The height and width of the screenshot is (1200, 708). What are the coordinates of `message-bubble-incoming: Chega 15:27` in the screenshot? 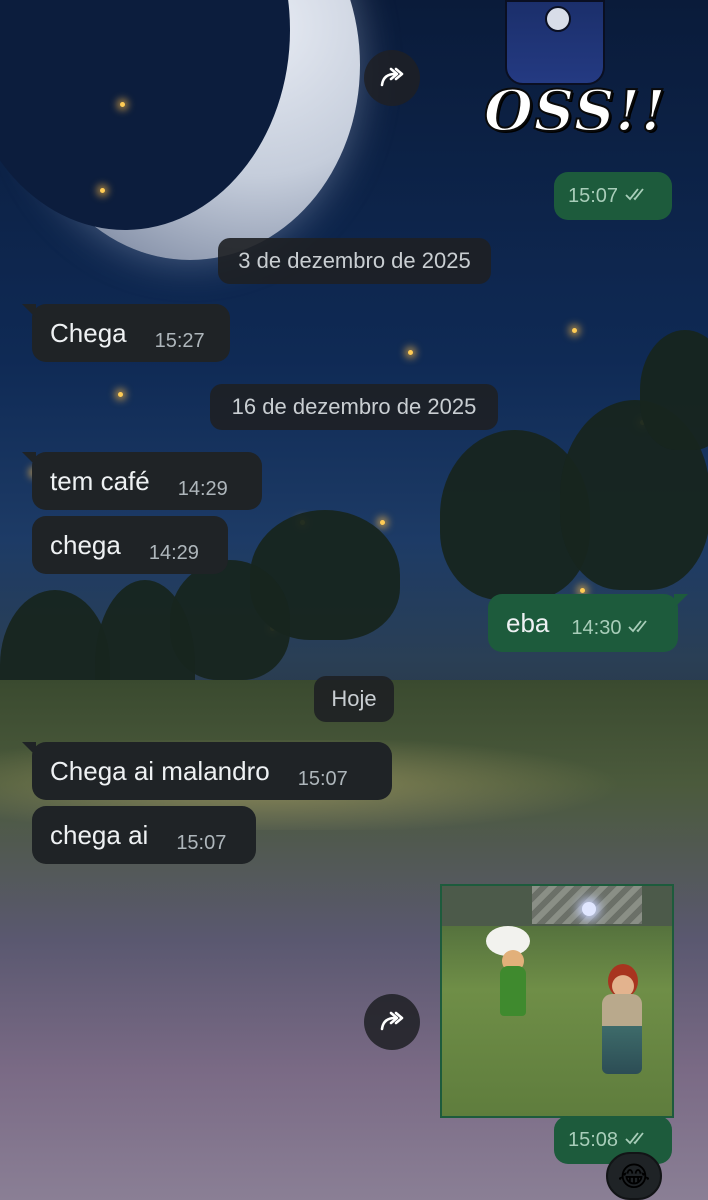 It's located at (126, 333).